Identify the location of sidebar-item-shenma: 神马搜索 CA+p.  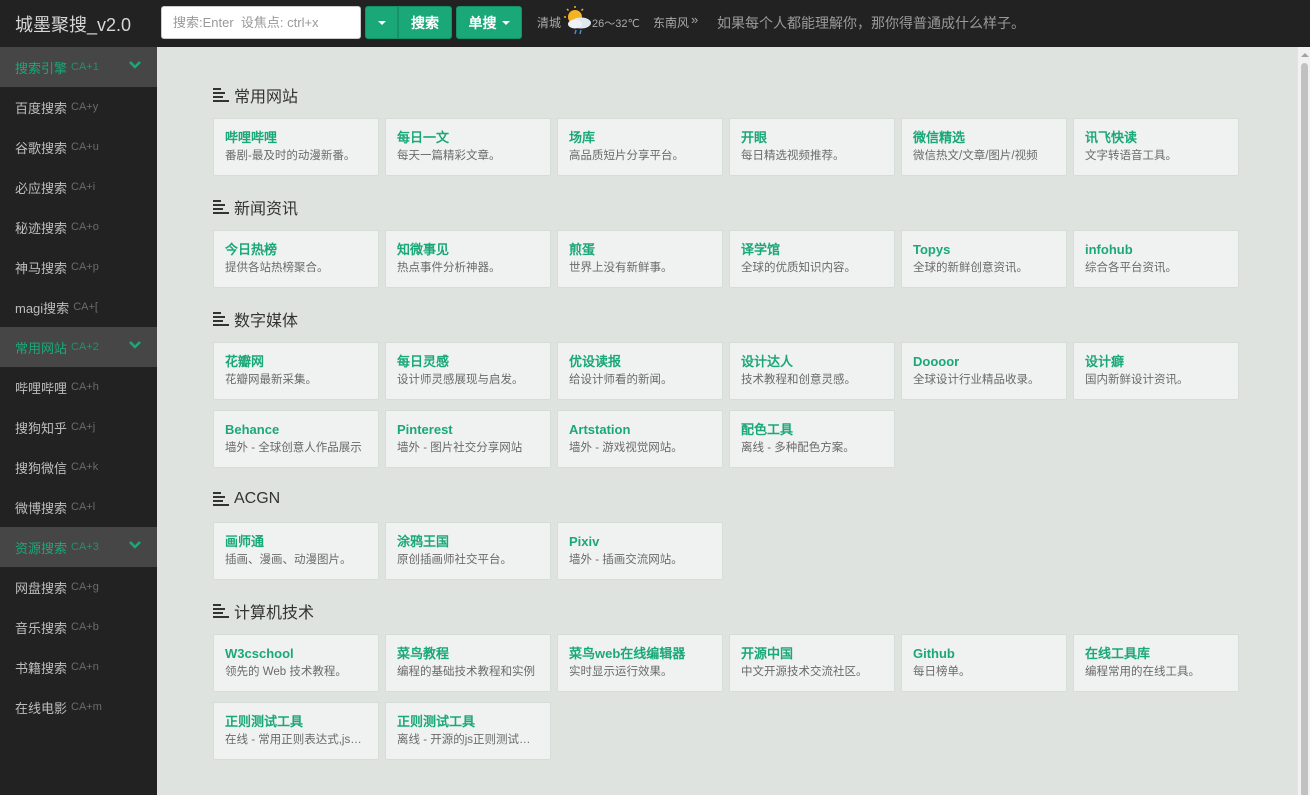
(78, 267).